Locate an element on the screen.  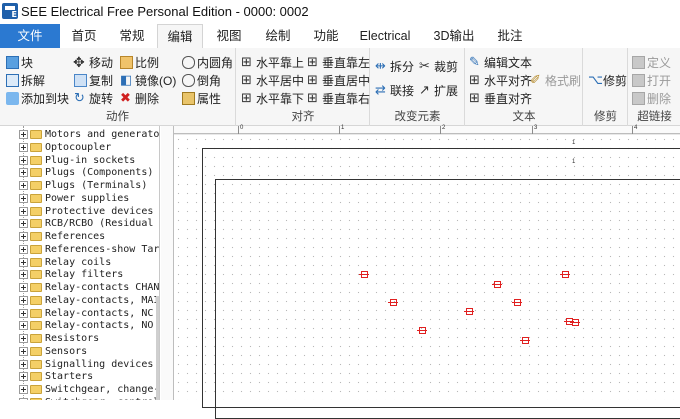
group-label-hyperlink: 超链接 is located at coordinates (654, 117).